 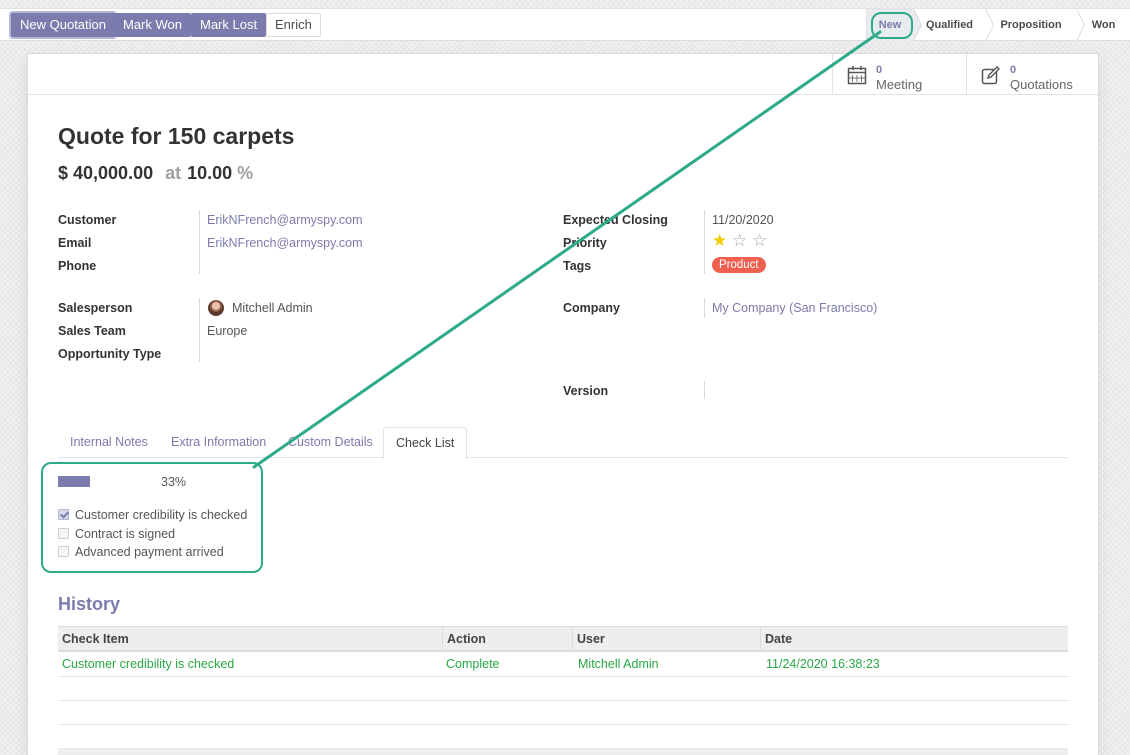 What do you see at coordinates (953, 25) in the screenshot?
I see `stage-qualified: Qualified` at bounding box center [953, 25].